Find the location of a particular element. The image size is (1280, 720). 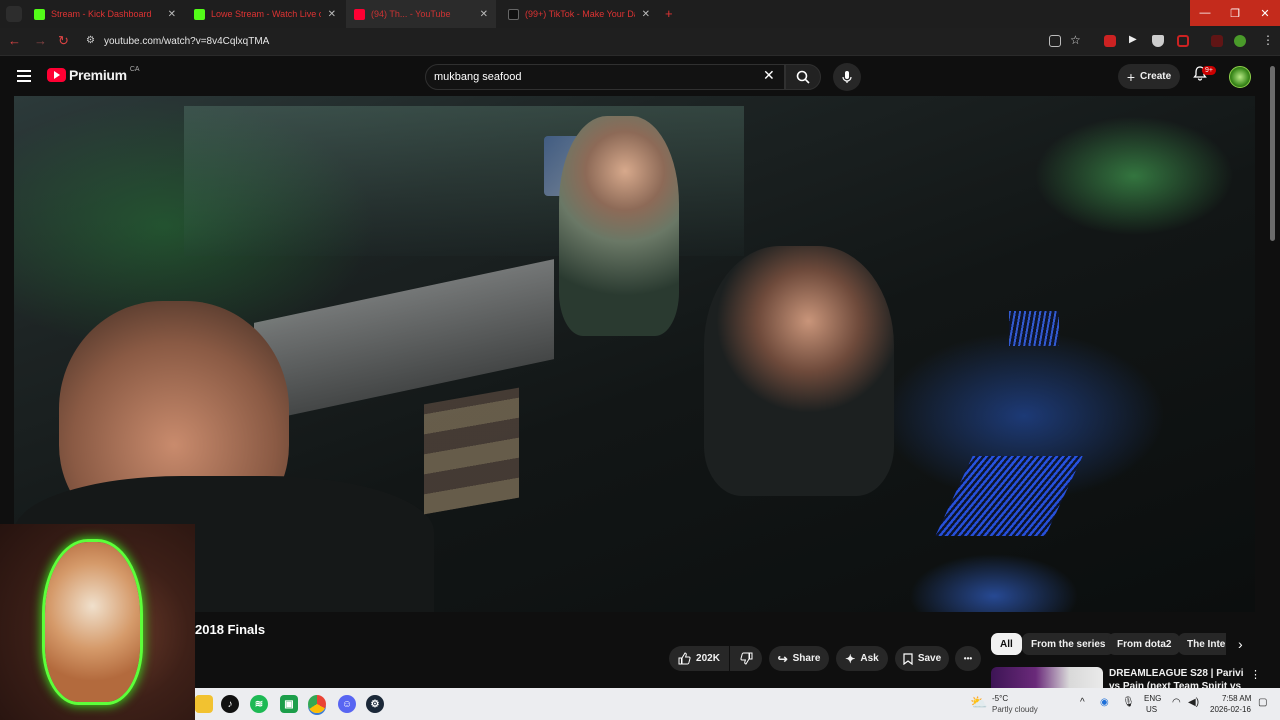

youtube-play-icon is located at coordinates (56, 75).